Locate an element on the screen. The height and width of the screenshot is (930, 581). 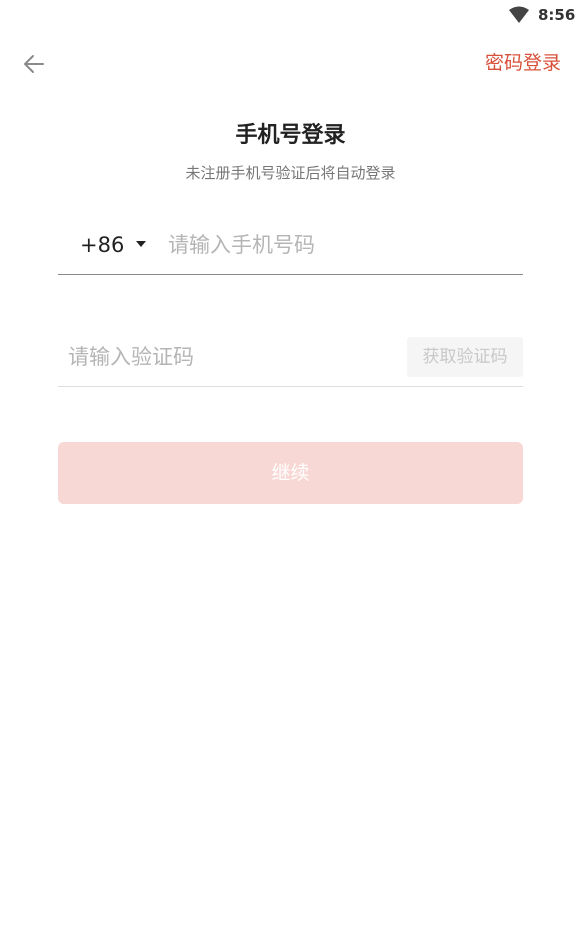
page-title: 手机号登录 is located at coordinates (290, 135).